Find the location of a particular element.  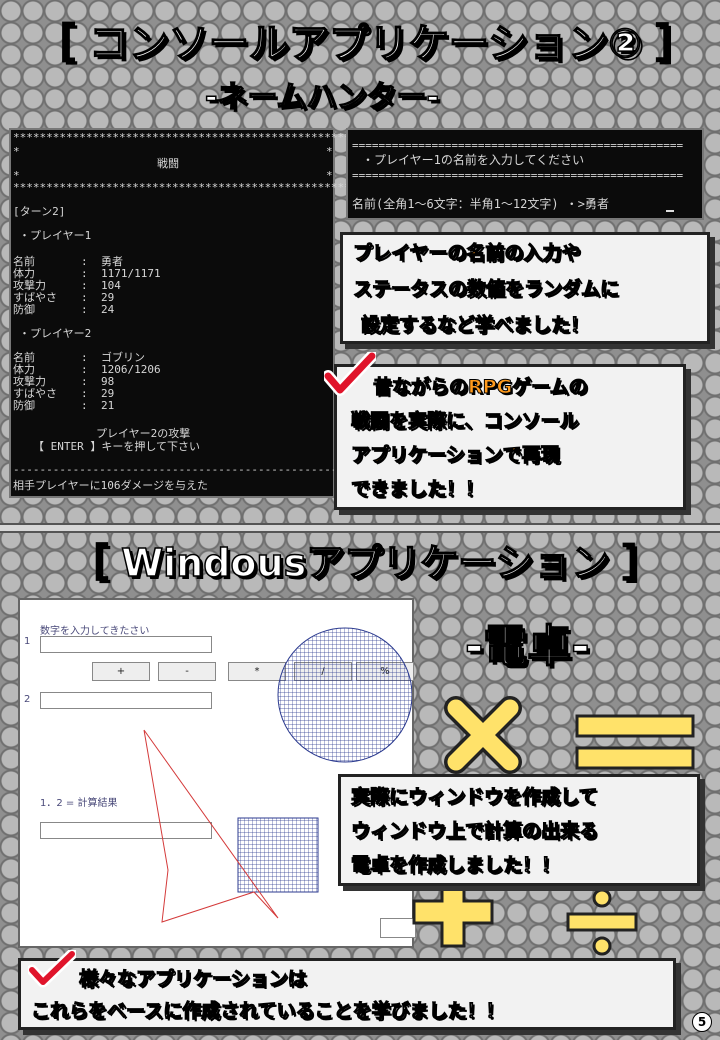

turn-label: [ターン2] is located at coordinates (39, 211).